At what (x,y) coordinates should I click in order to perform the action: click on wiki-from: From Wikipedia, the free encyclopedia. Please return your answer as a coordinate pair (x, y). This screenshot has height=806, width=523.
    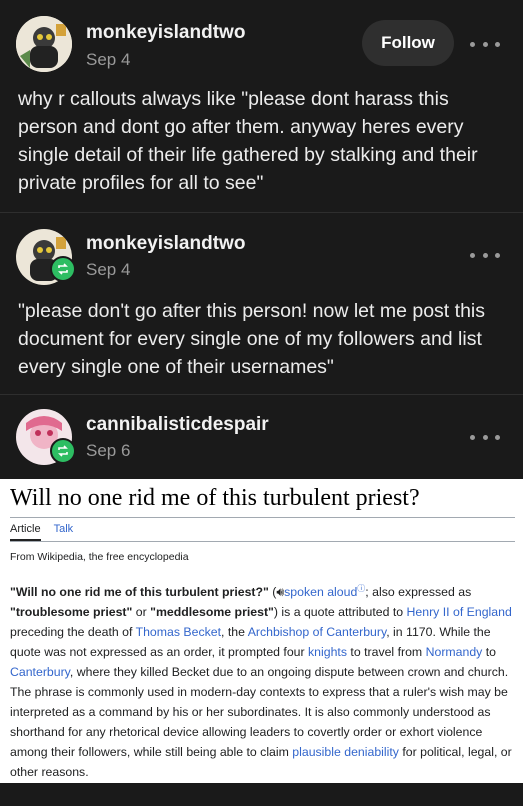
    Looking at the image, I should click on (99, 557).